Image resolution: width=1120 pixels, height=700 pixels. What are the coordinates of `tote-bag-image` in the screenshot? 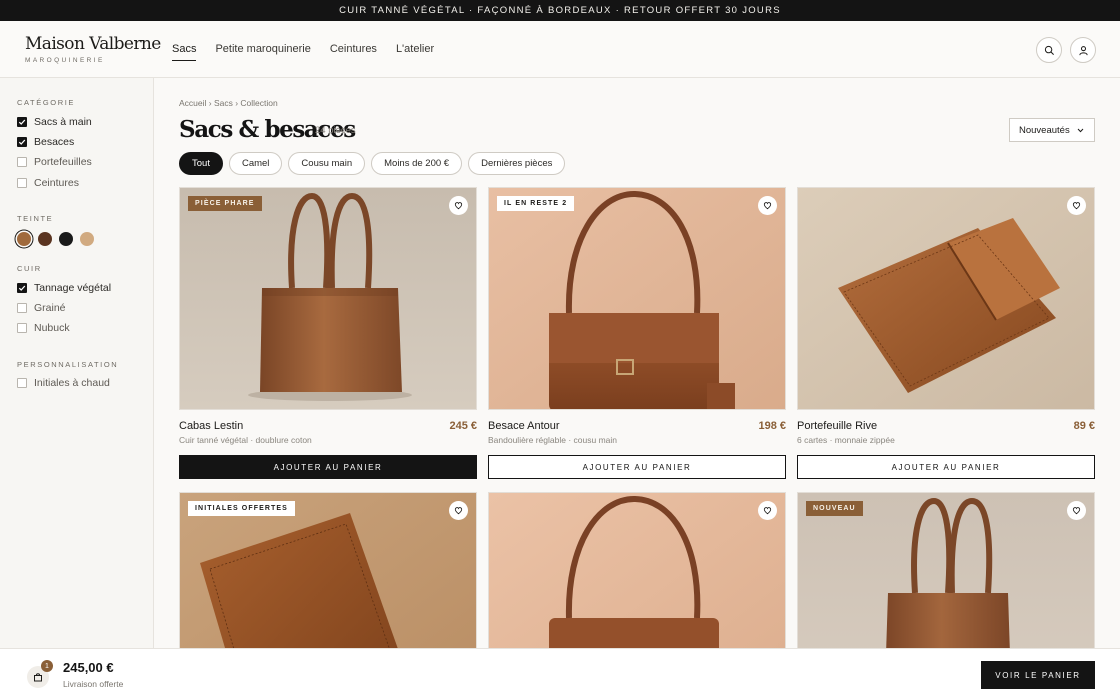 It's located at (328, 298).